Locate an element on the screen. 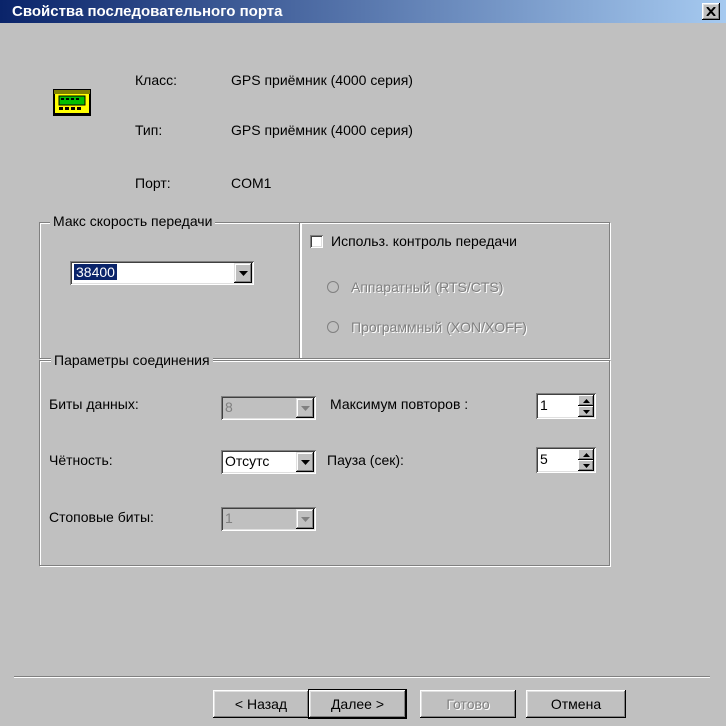  flow-control-label: Использ. контроль передачи is located at coordinates (424, 241).